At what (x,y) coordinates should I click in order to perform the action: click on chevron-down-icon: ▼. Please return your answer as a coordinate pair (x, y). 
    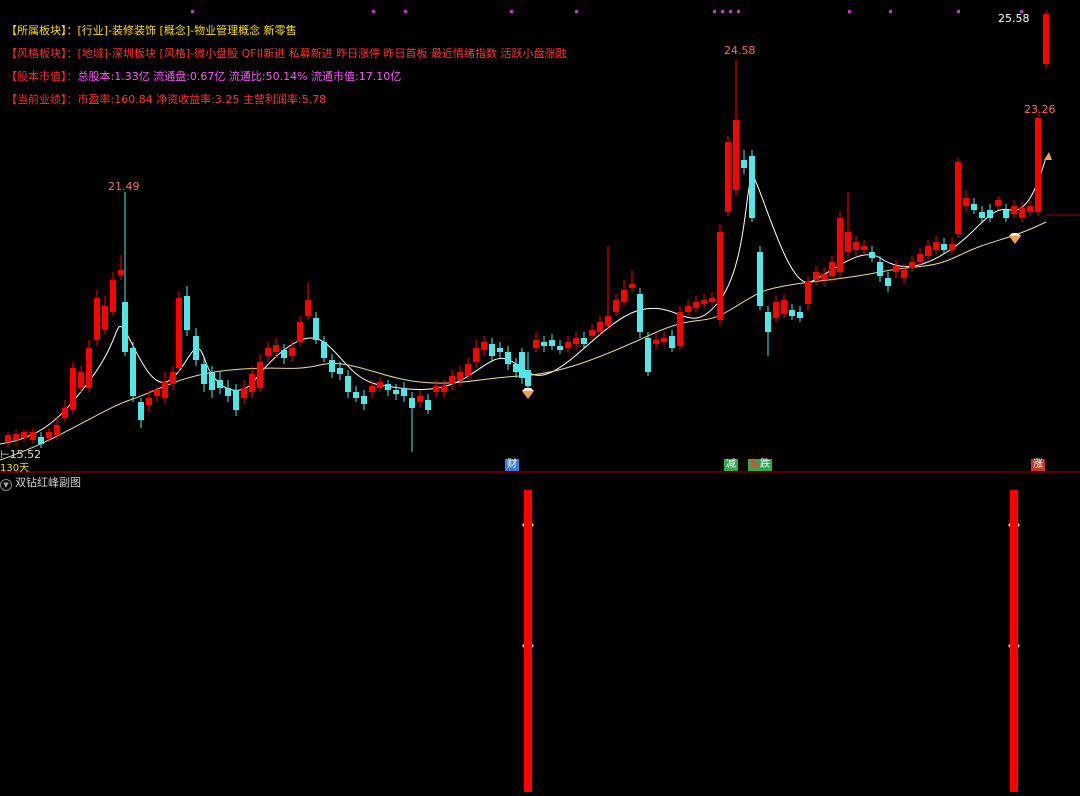
    Looking at the image, I should click on (6, 485).